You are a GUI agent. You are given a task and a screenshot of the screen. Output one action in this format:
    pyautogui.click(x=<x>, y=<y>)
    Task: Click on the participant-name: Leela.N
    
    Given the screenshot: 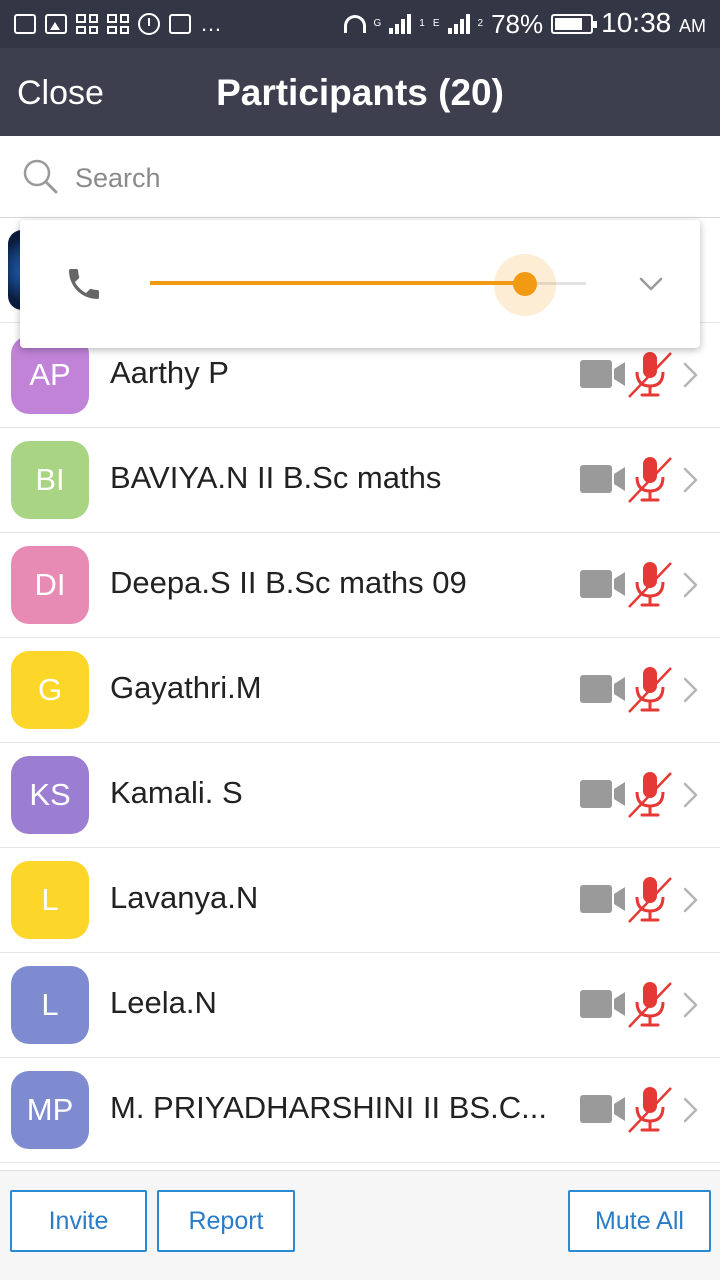 What is the action you would take?
    pyautogui.click(x=163, y=1002)
    